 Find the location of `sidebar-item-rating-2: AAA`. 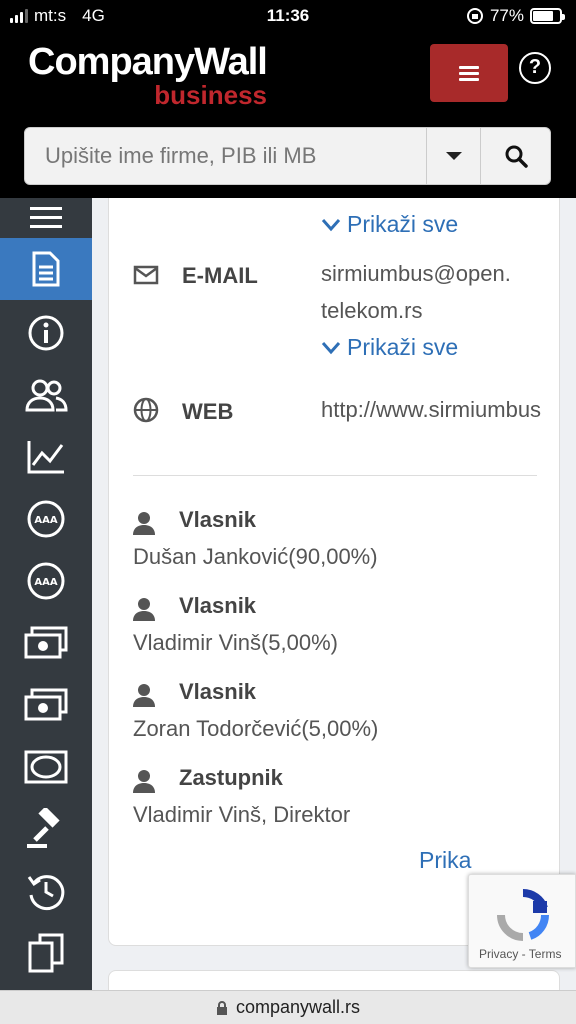

sidebar-item-rating-2: AAA is located at coordinates (46, 581).